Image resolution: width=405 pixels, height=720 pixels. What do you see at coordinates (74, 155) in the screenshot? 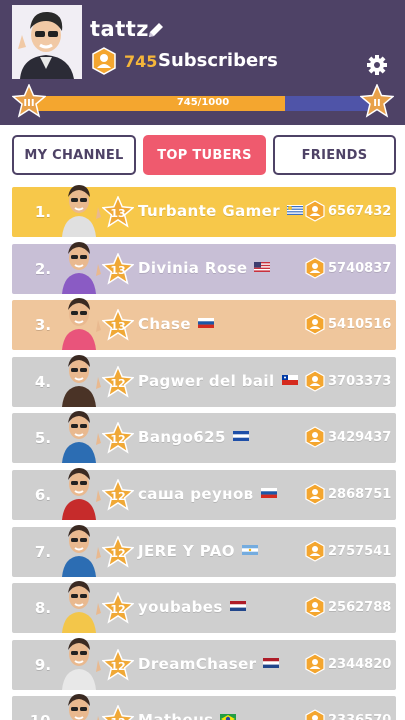
I see `tab-my-channel: MY CHANNEL` at bounding box center [74, 155].